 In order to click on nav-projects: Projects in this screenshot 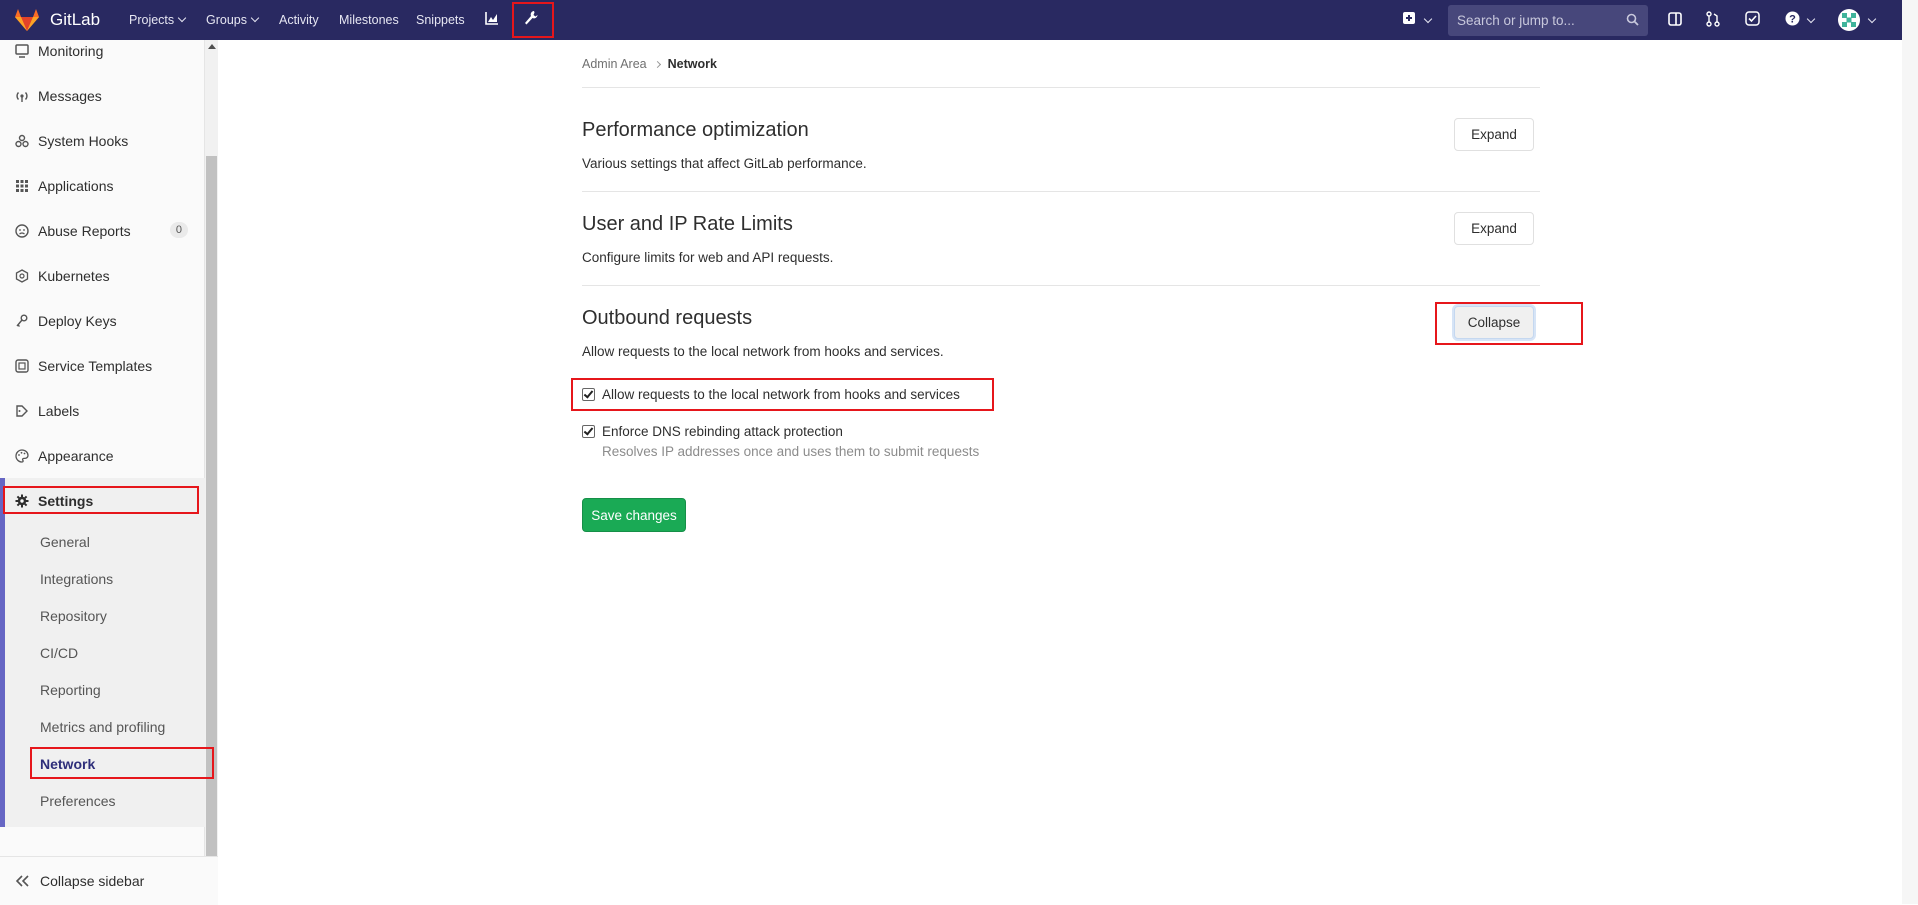, I will do `click(158, 20)`.